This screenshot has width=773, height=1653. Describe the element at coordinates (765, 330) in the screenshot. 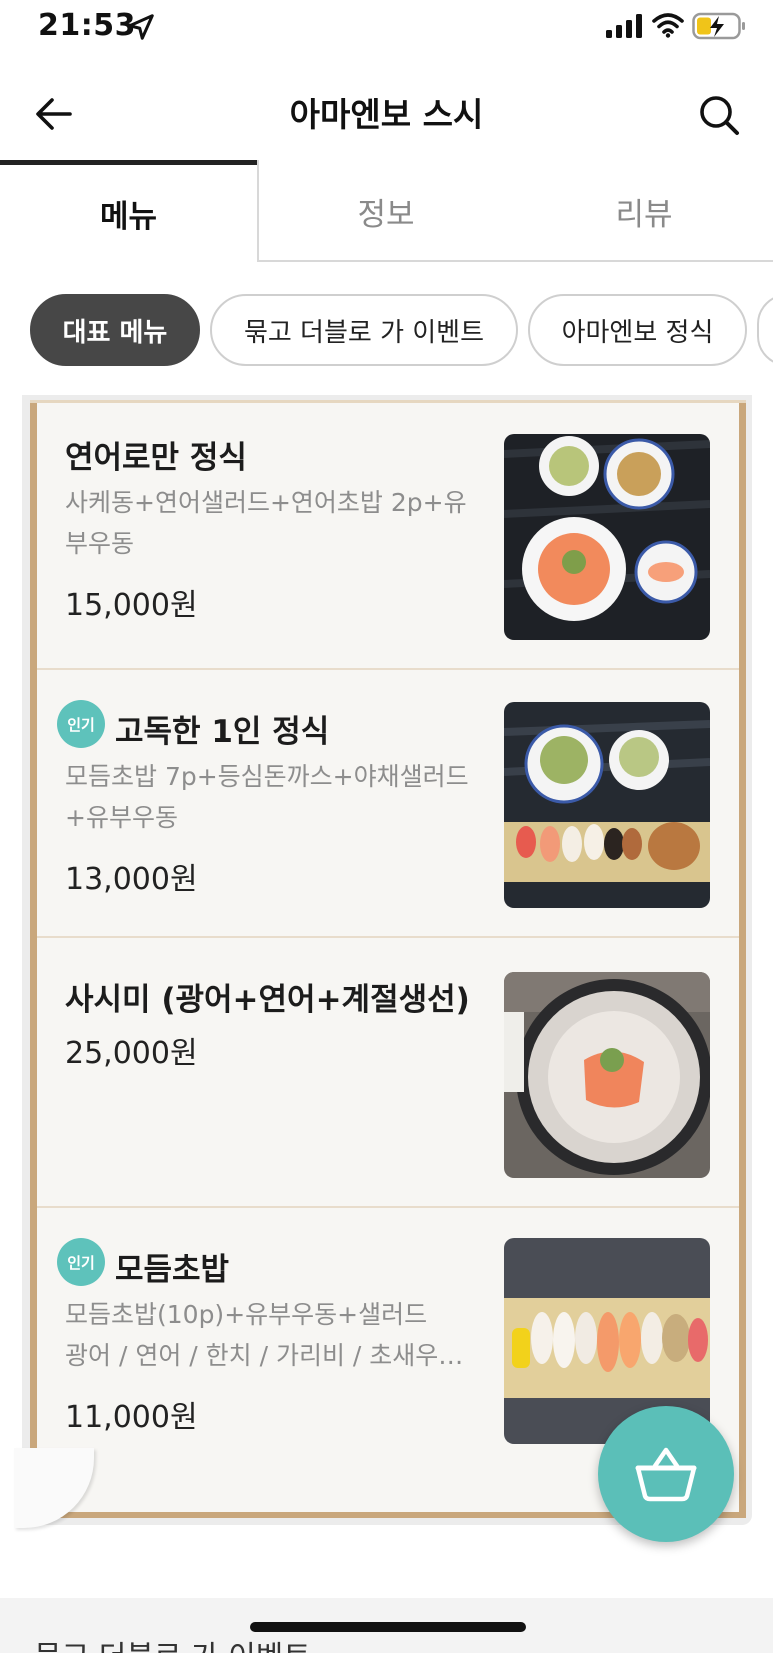

I see `chip-more` at that location.